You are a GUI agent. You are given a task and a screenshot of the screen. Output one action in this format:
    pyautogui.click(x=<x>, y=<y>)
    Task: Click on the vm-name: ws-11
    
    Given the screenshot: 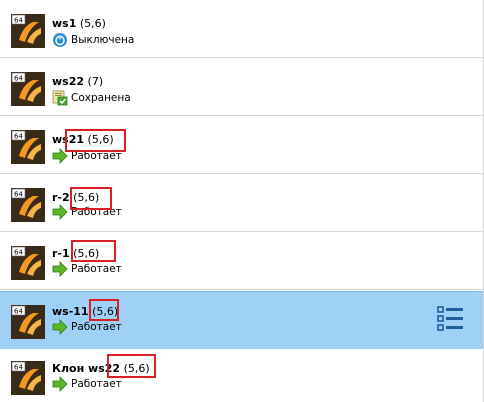 What is the action you would take?
    pyautogui.click(x=70, y=311)
    